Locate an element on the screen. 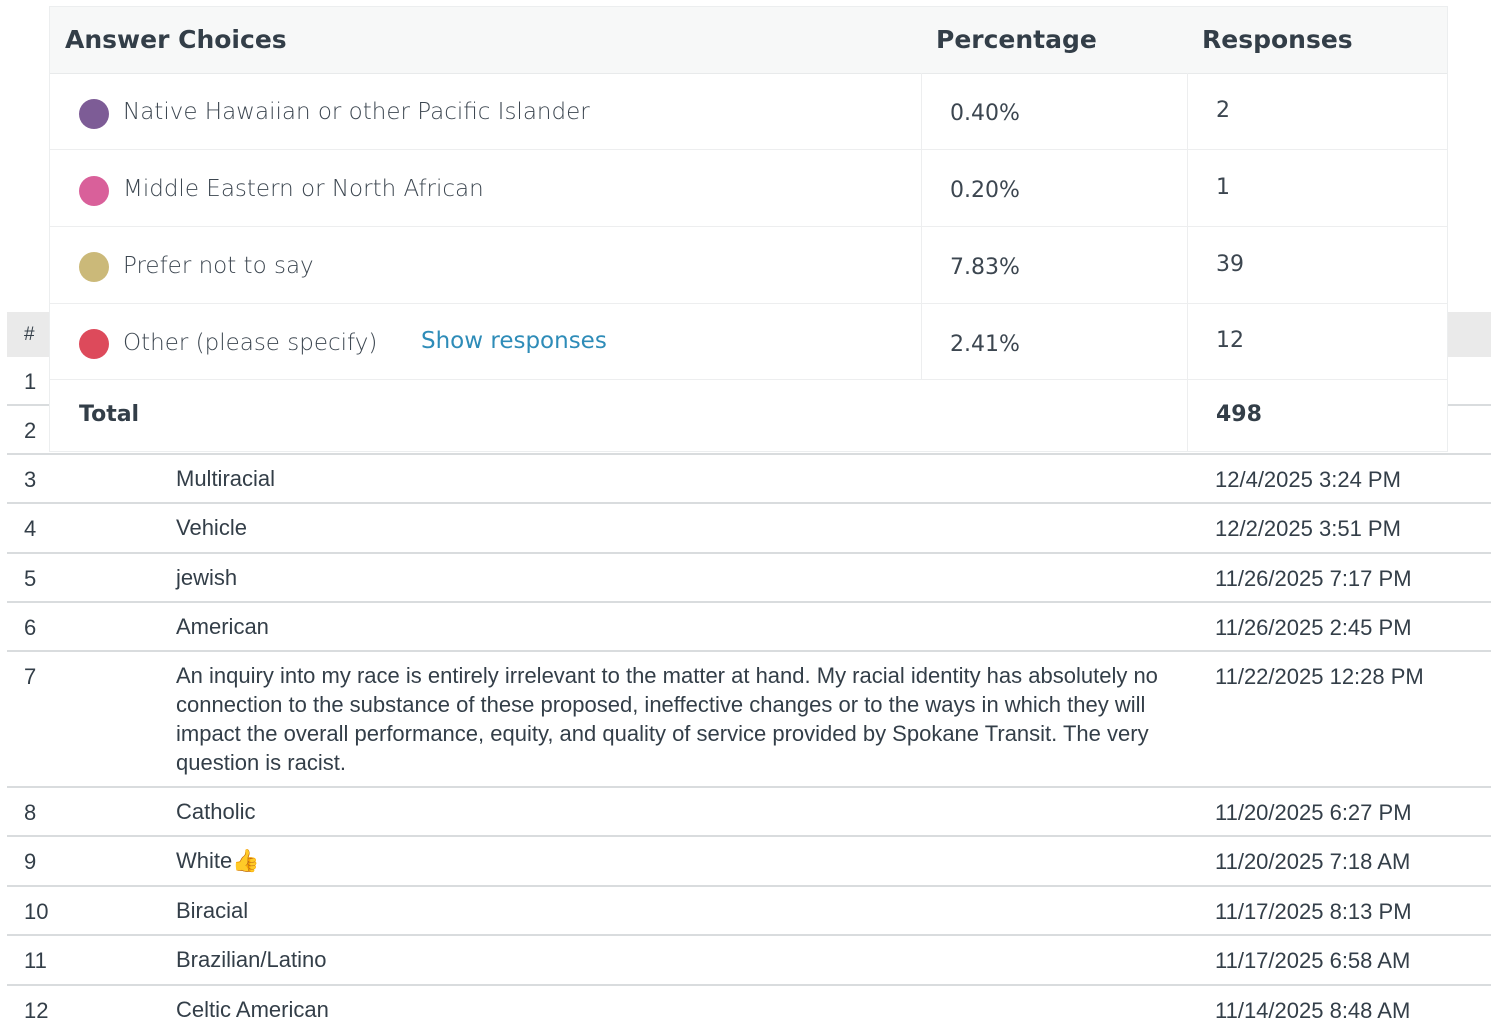 Image resolution: width=1497 pixels, height=1029 pixels. row-number: 2 is located at coordinates (30, 430).